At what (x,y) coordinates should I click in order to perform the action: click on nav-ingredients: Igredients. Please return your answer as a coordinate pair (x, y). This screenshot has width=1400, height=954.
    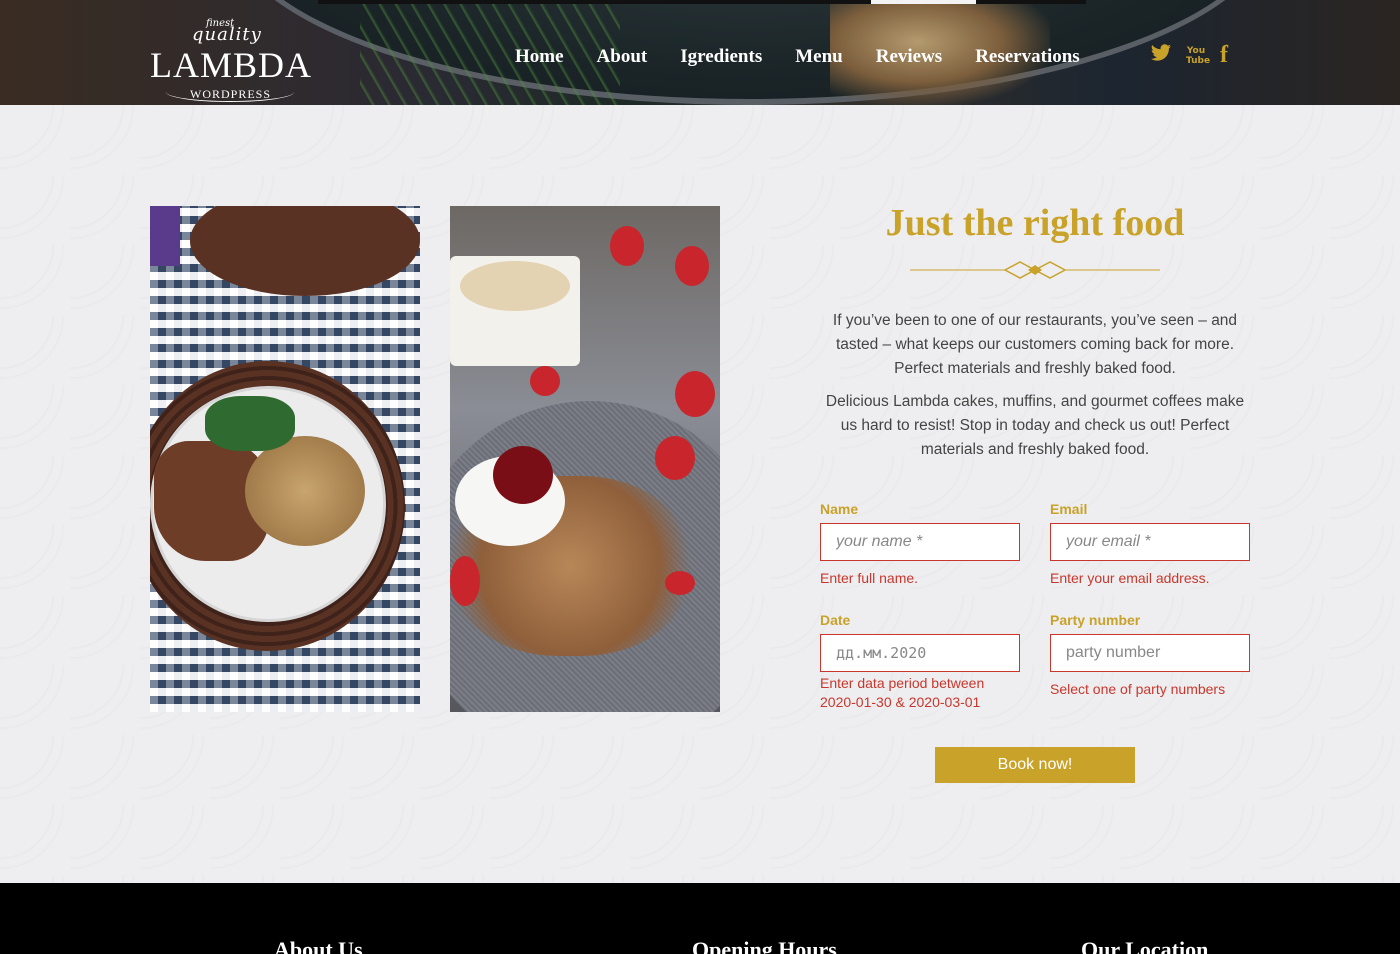
    Looking at the image, I should click on (721, 57).